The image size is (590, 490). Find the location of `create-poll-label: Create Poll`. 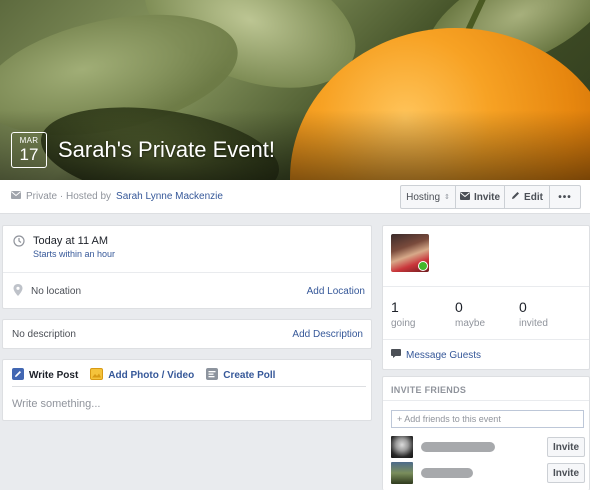

create-poll-label: Create Poll is located at coordinates (249, 375).